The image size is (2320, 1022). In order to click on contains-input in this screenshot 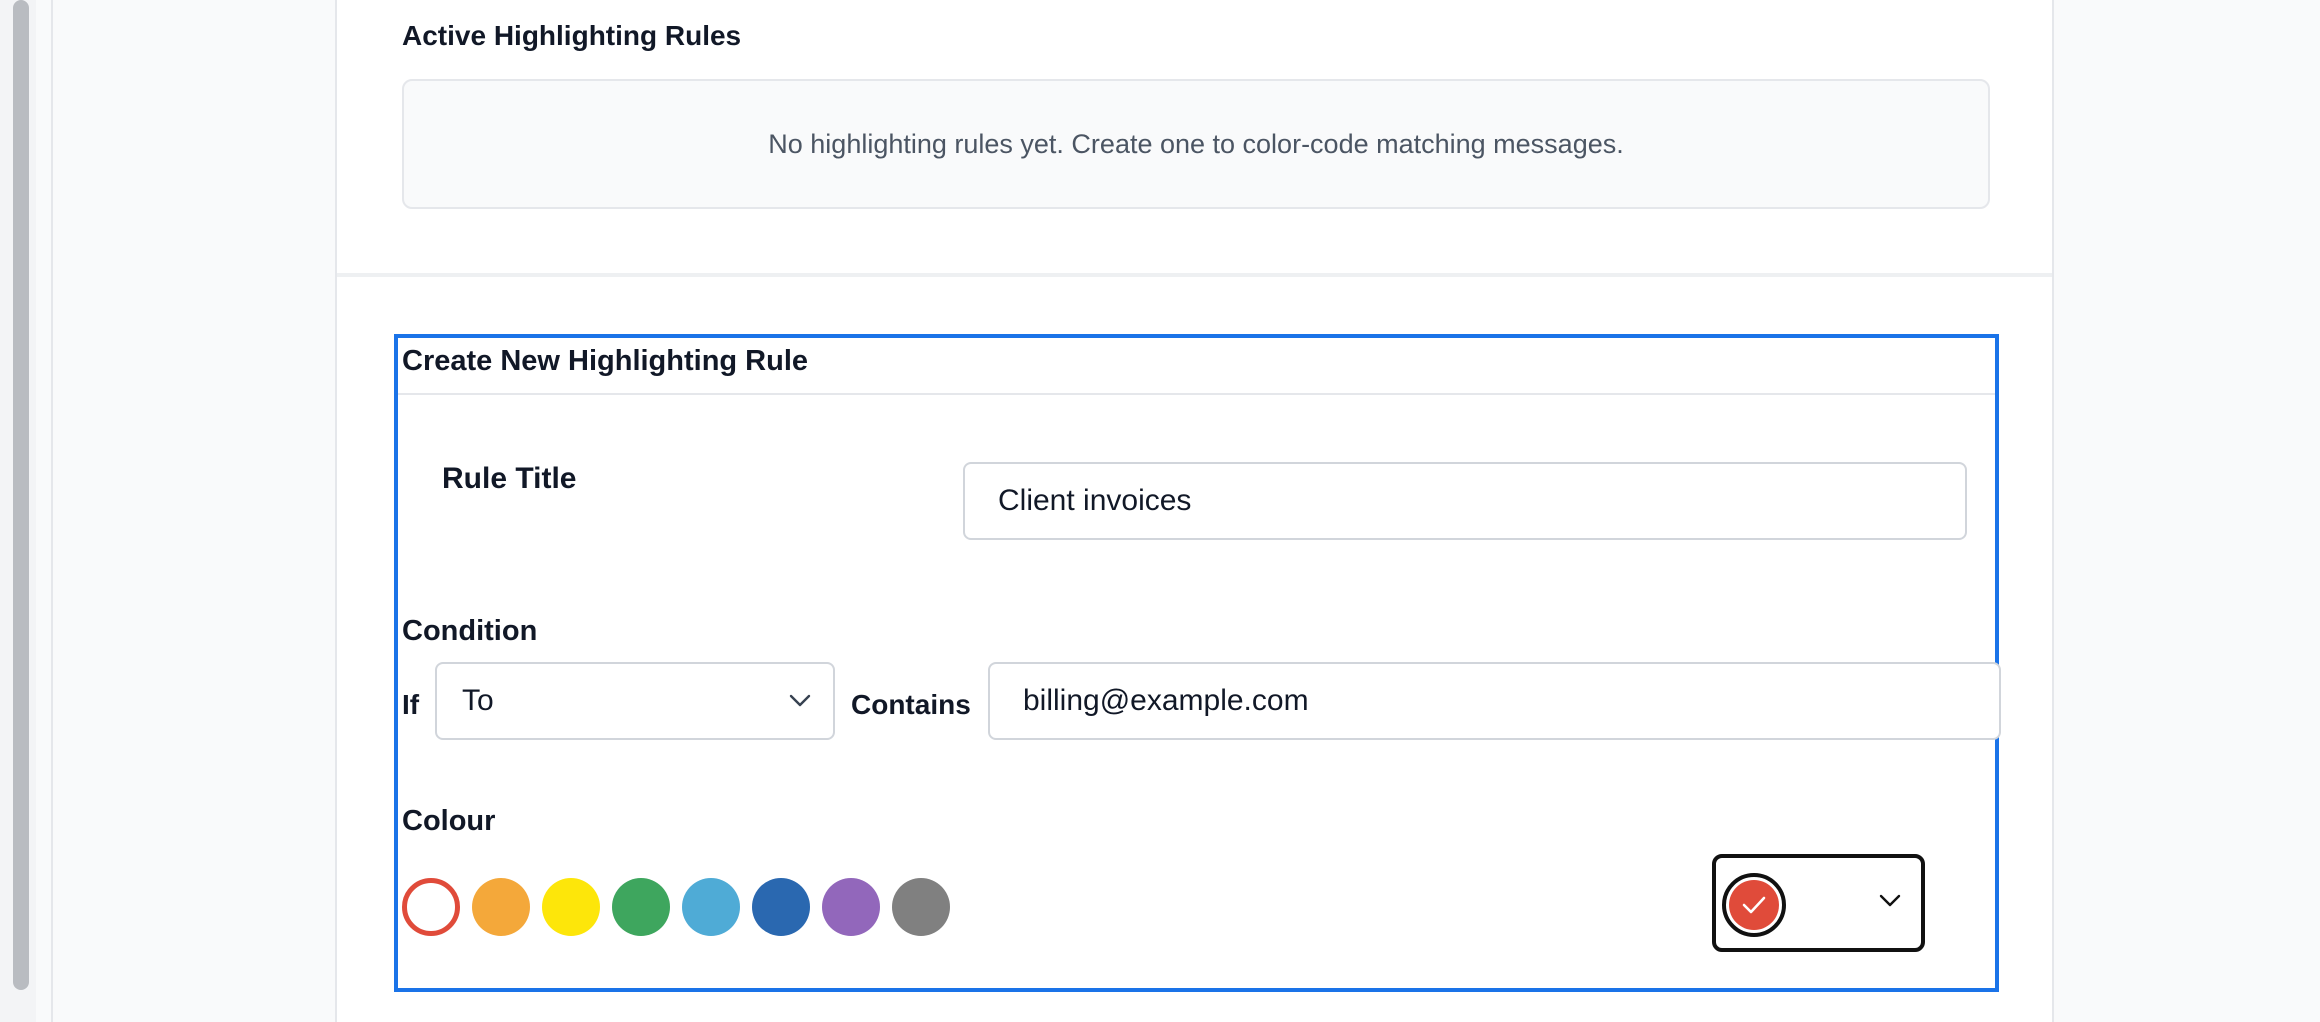, I will do `click(1494, 701)`.